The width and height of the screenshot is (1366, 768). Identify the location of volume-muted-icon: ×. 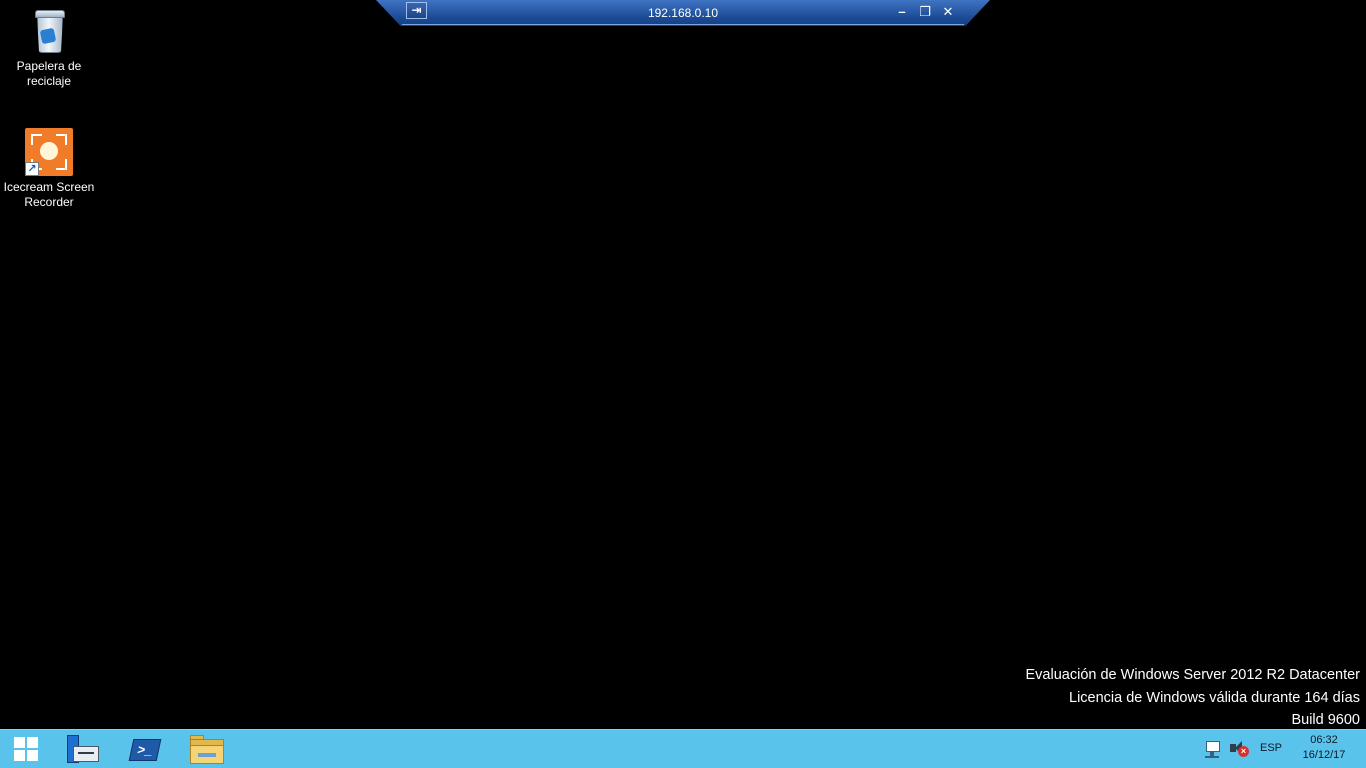
(1239, 749).